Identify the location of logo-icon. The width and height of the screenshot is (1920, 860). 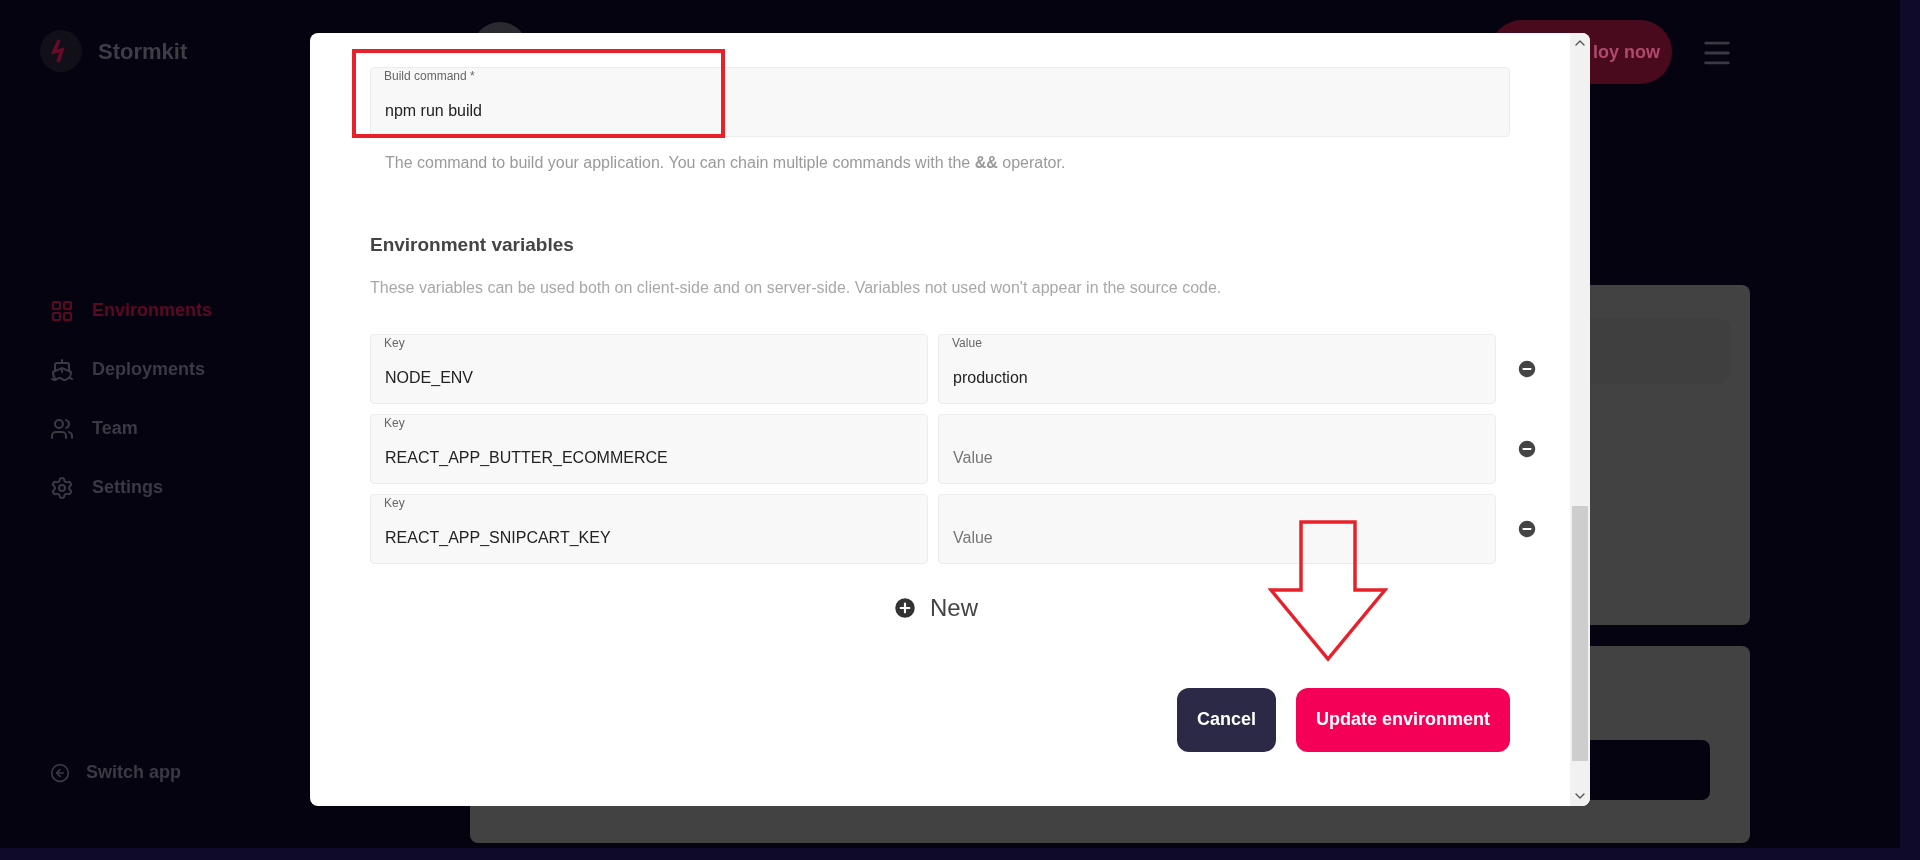
(61, 51).